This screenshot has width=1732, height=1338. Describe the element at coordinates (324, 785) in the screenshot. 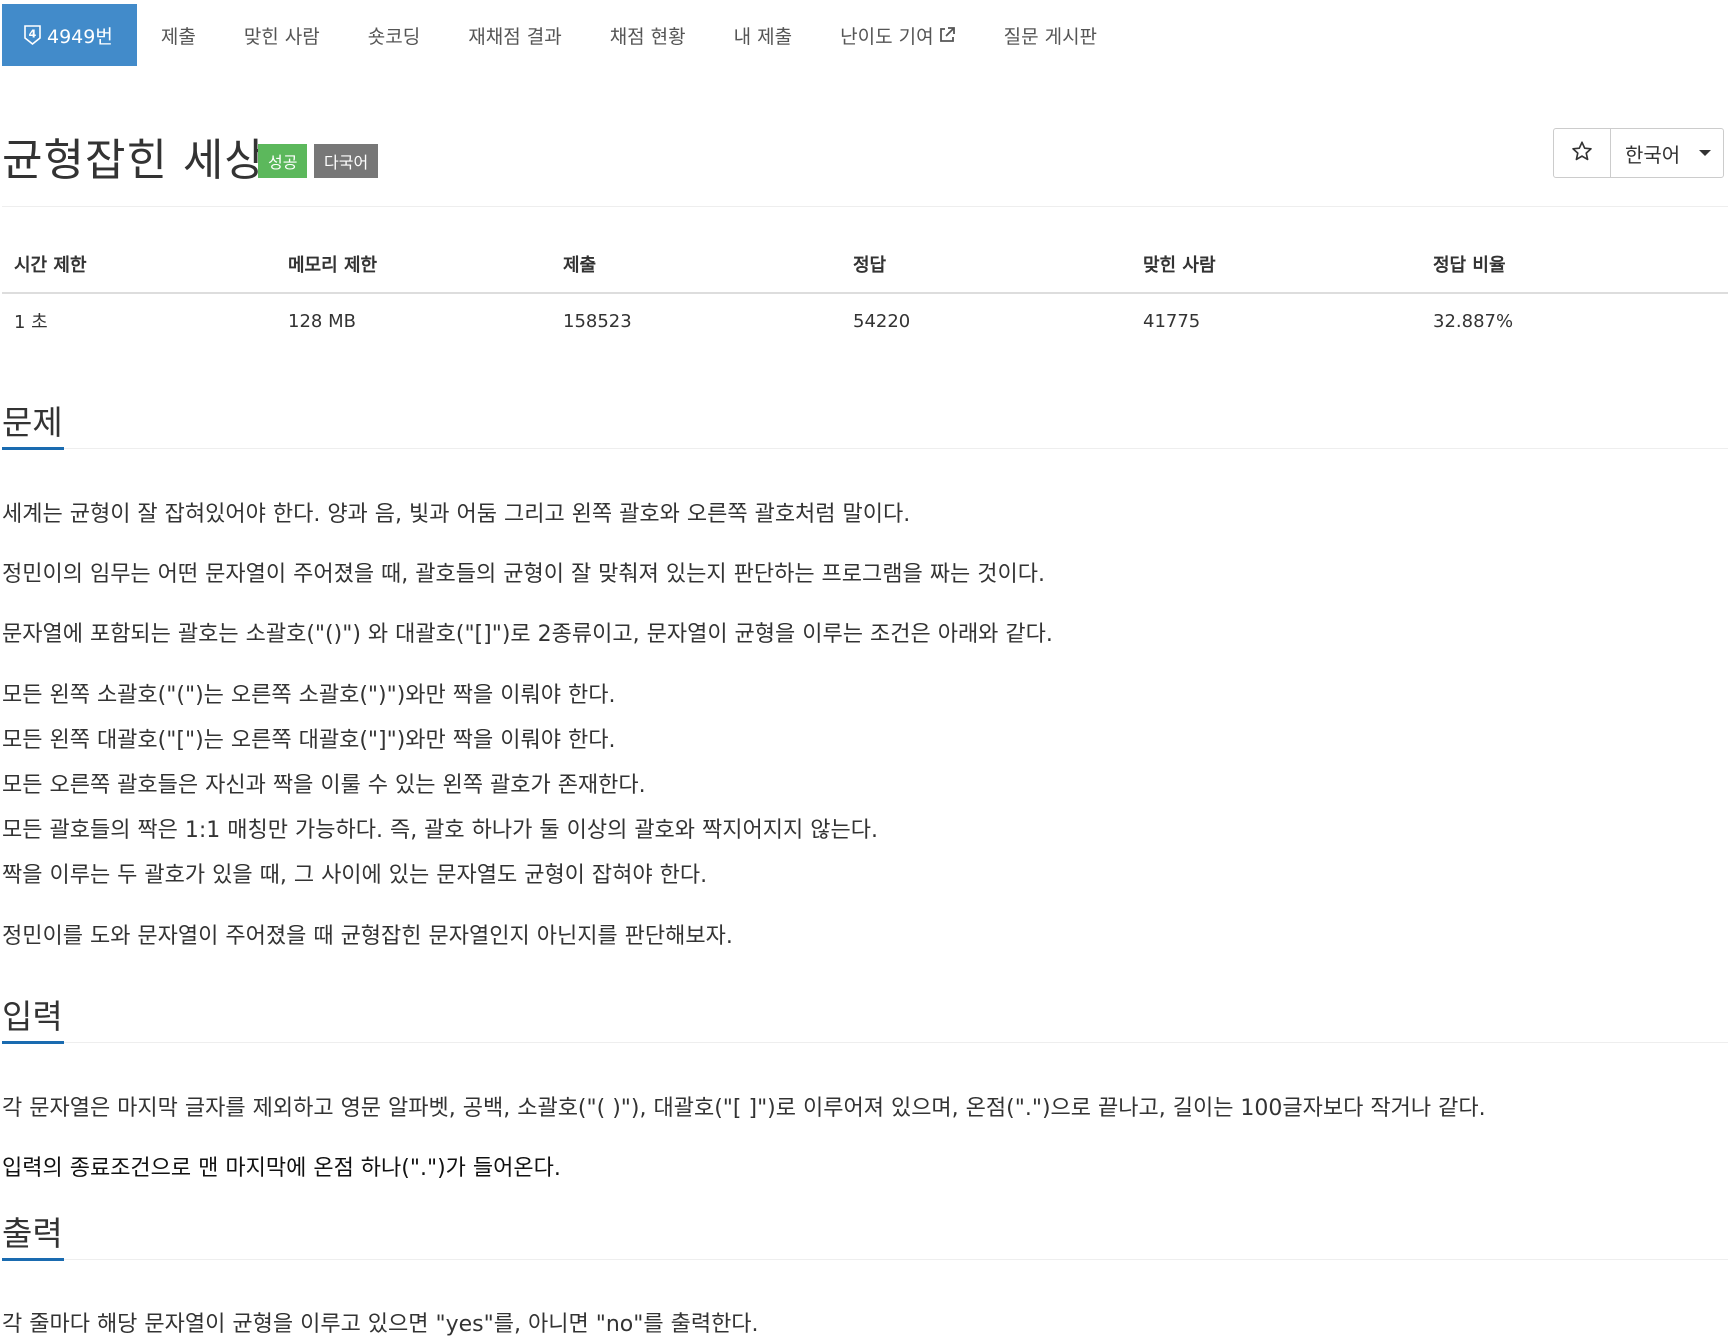

I see `condition-item: 모든 오른쪽 괄호들은 자신과 짝을 이룰 수 있는 왼쪽 괄호가 존재한다.` at that location.